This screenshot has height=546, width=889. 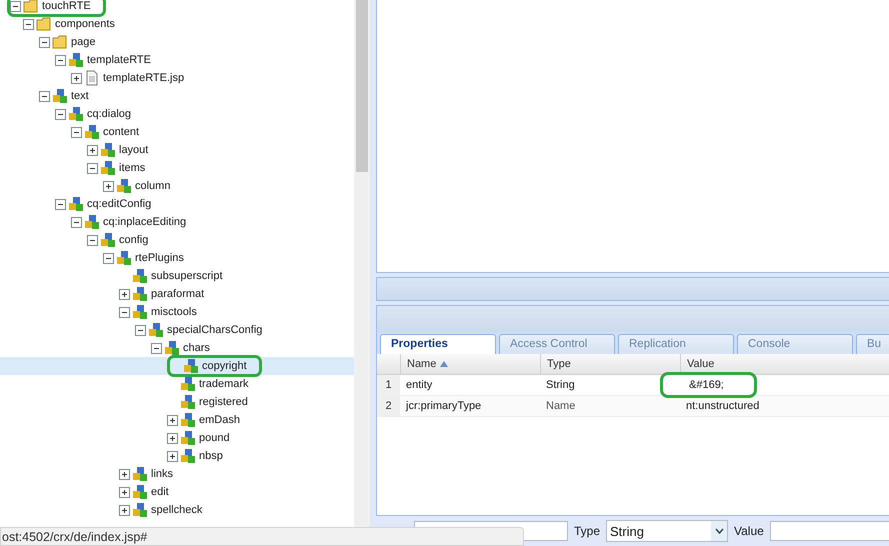 What do you see at coordinates (85, 24) in the screenshot?
I see `tree-label: components` at bounding box center [85, 24].